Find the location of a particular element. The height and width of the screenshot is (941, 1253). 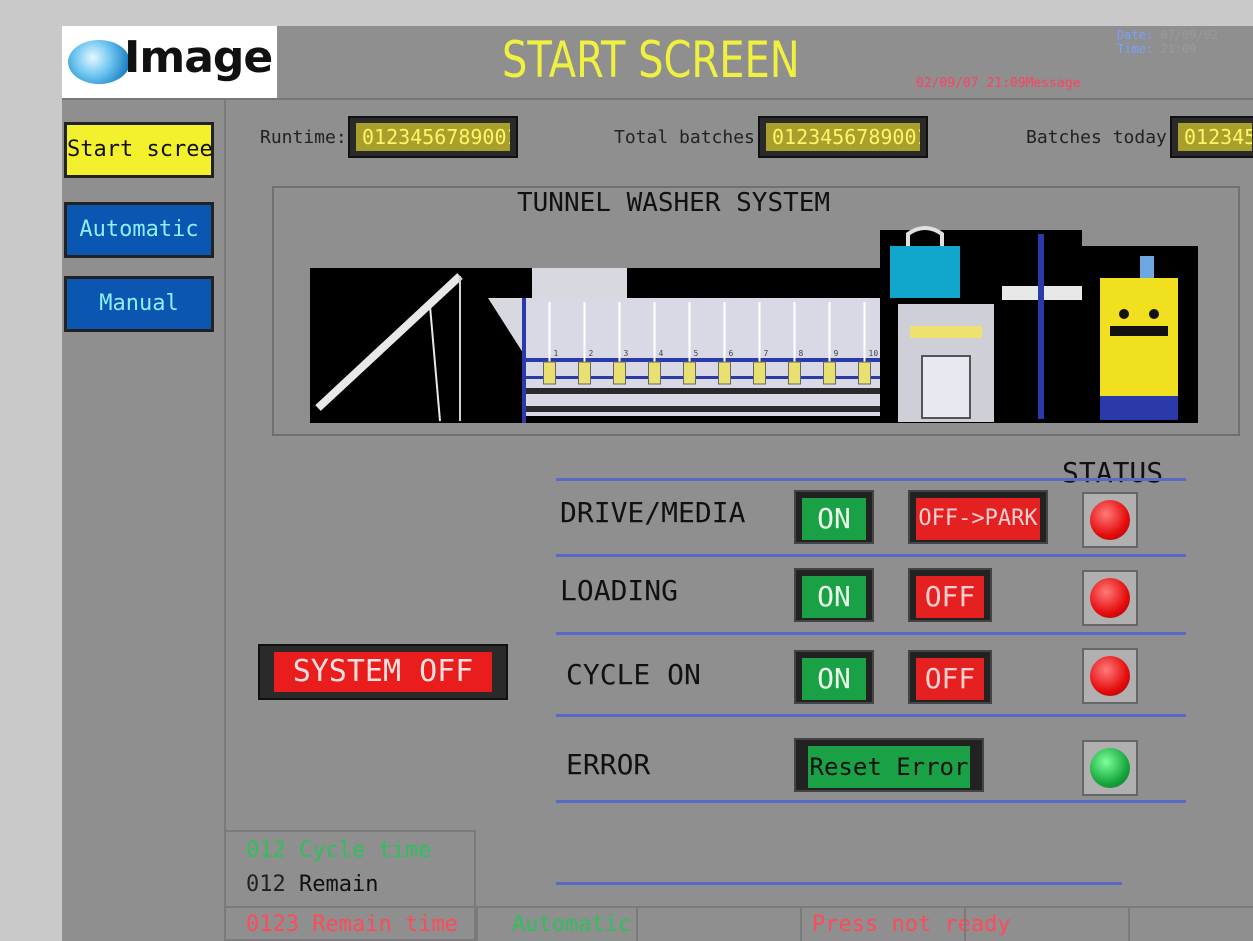

compartment-number: 1 is located at coordinates (556, 353).